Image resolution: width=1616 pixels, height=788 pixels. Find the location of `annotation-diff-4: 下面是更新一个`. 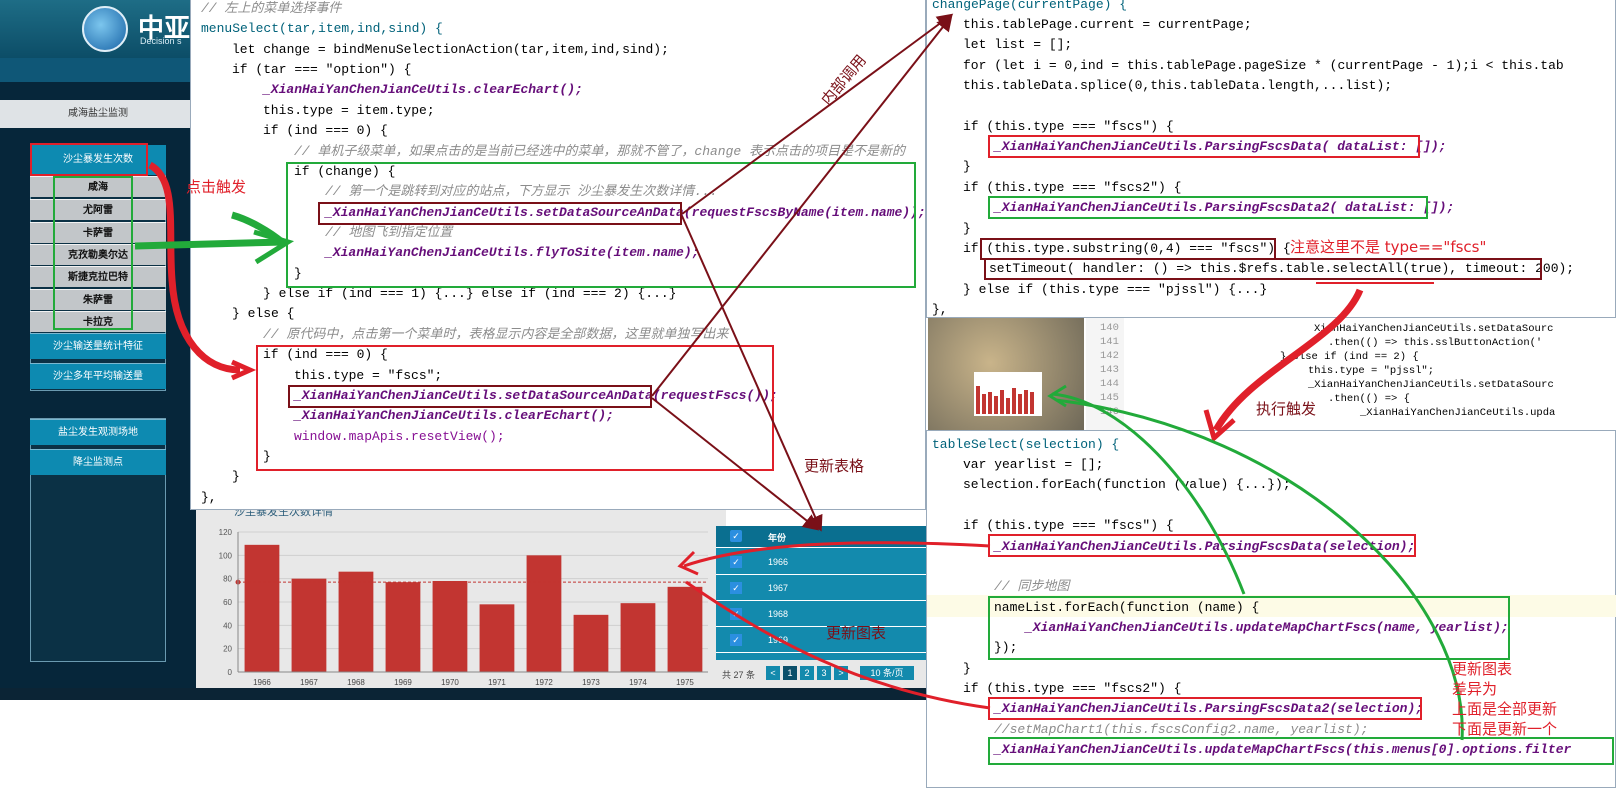

annotation-diff-4: 下面是更新一个 is located at coordinates (1505, 729).